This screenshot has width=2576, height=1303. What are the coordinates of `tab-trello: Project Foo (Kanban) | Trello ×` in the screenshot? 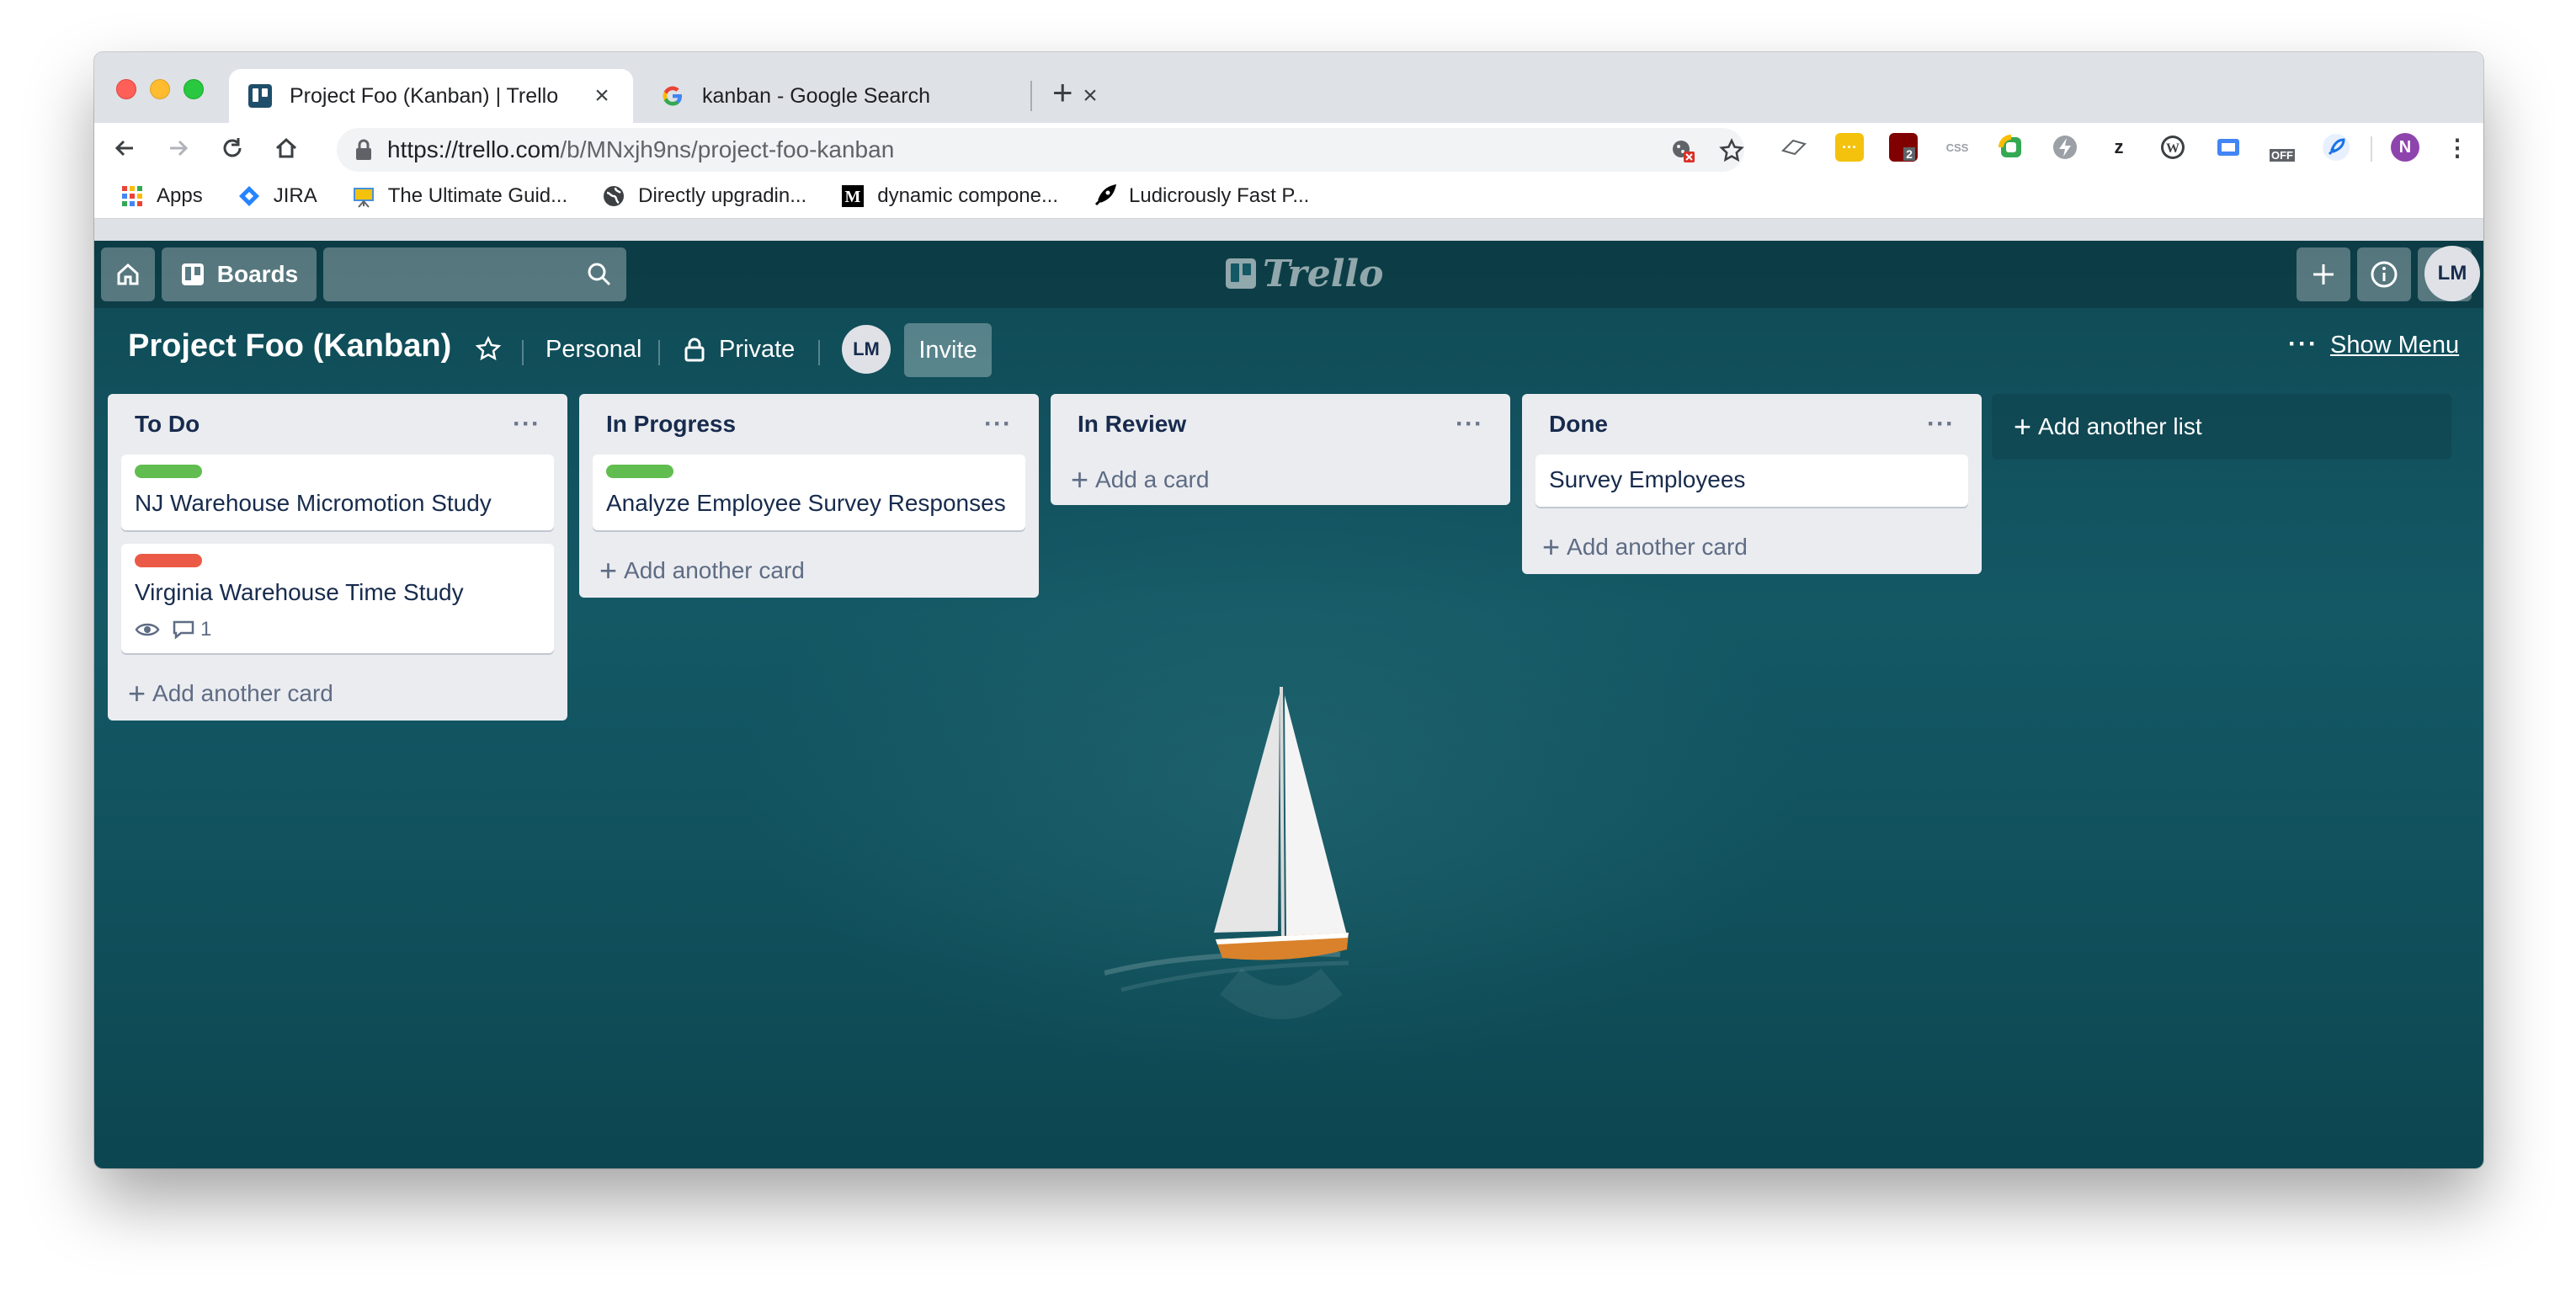 It's located at (431, 96).